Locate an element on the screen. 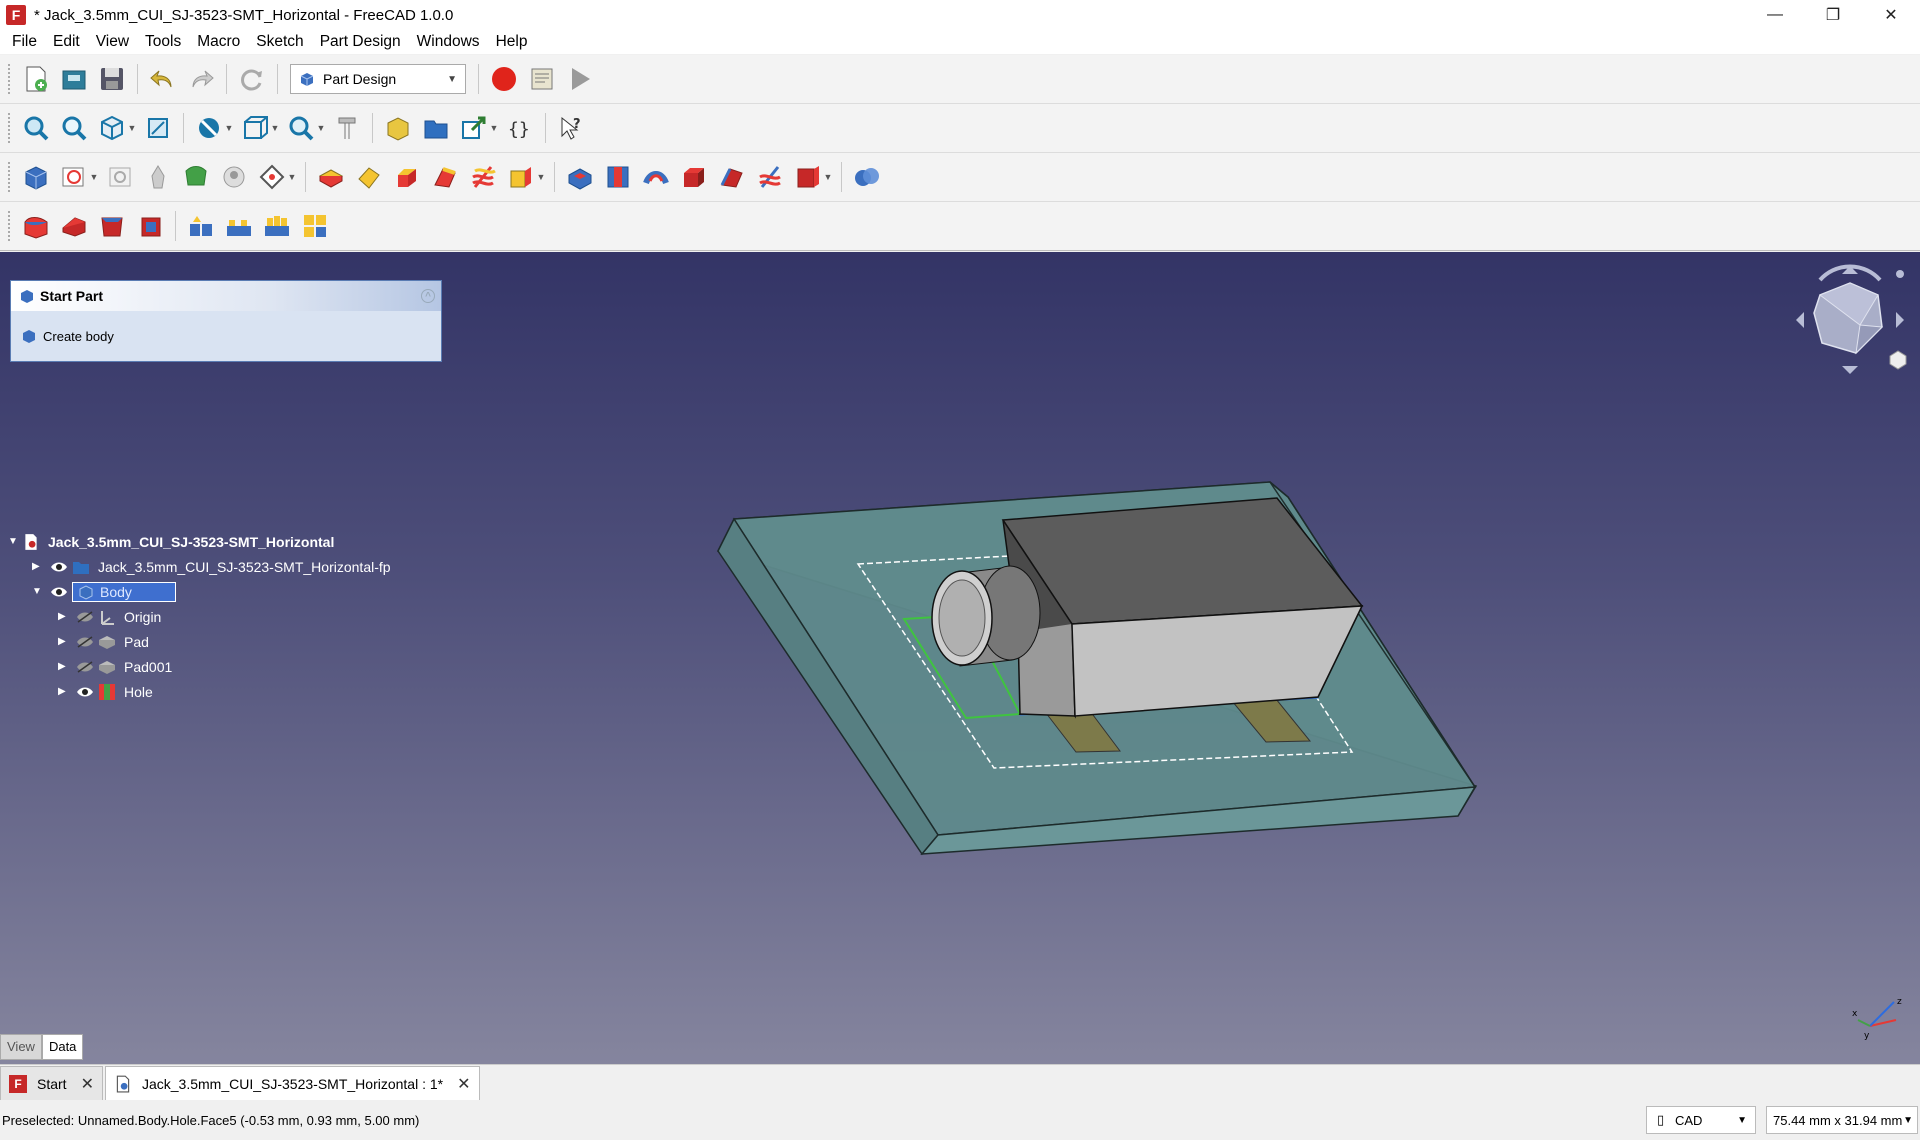 Image resolution: width=1920 pixels, height=1140 pixels. zoom-icon is located at coordinates (301, 128).